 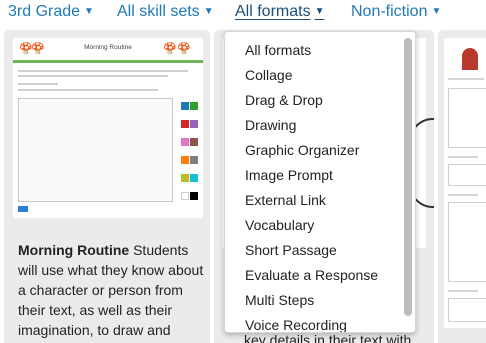 What do you see at coordinates (470, 59) in the screenshot?
I see `barn-icon` at bounding box center [470, 59].